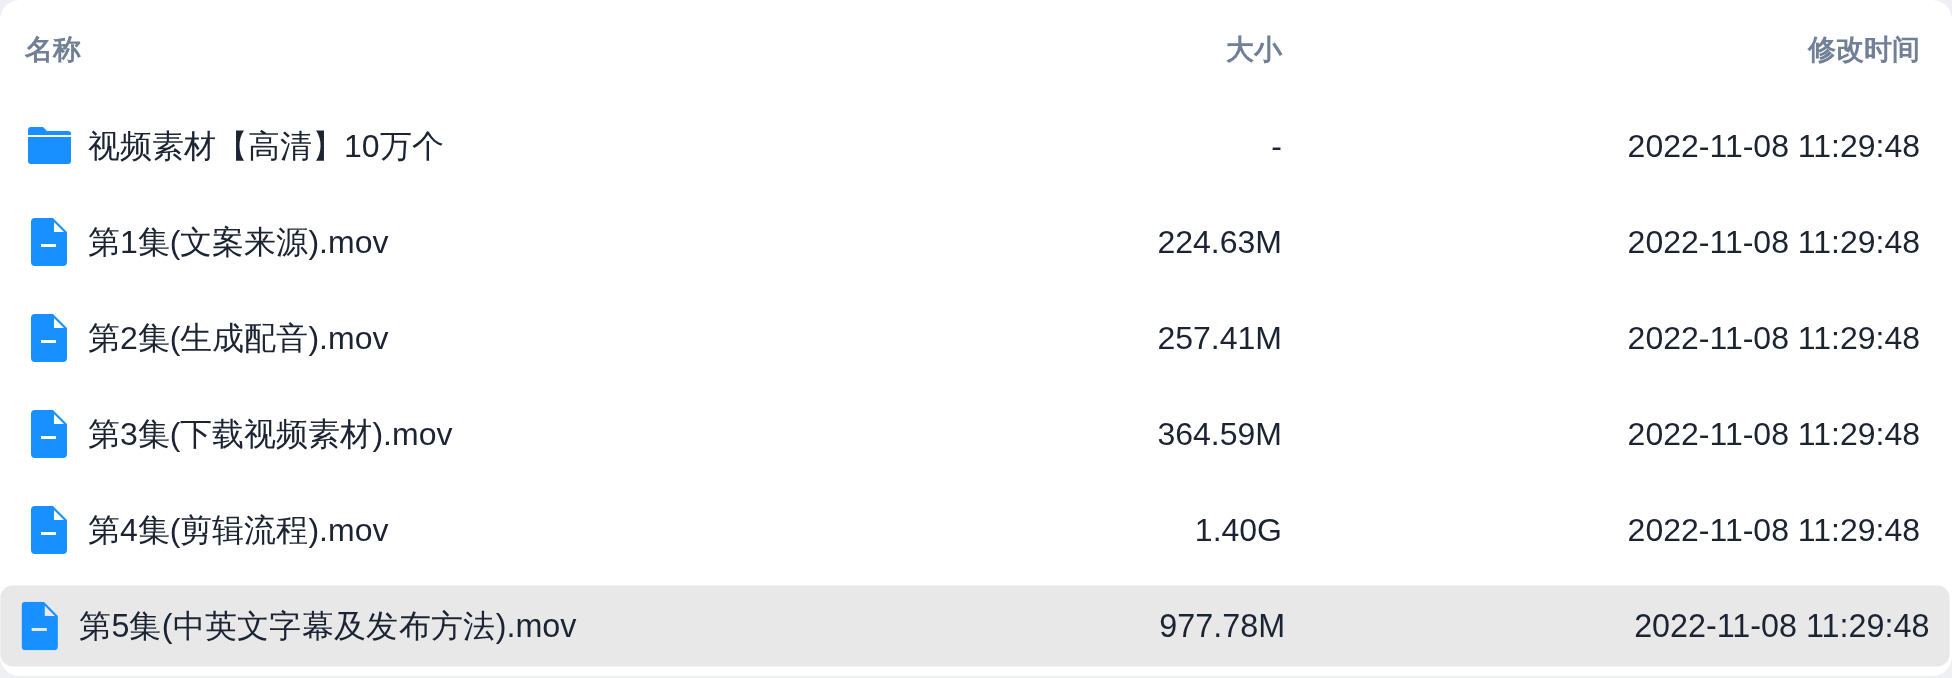  Describe the element at coordinates (975, 626) in the screenshot. I see `file-row: 第5集(中英文字幕及发布方法).mov 977.78M 2022-11-08 11:29:48` at that location.